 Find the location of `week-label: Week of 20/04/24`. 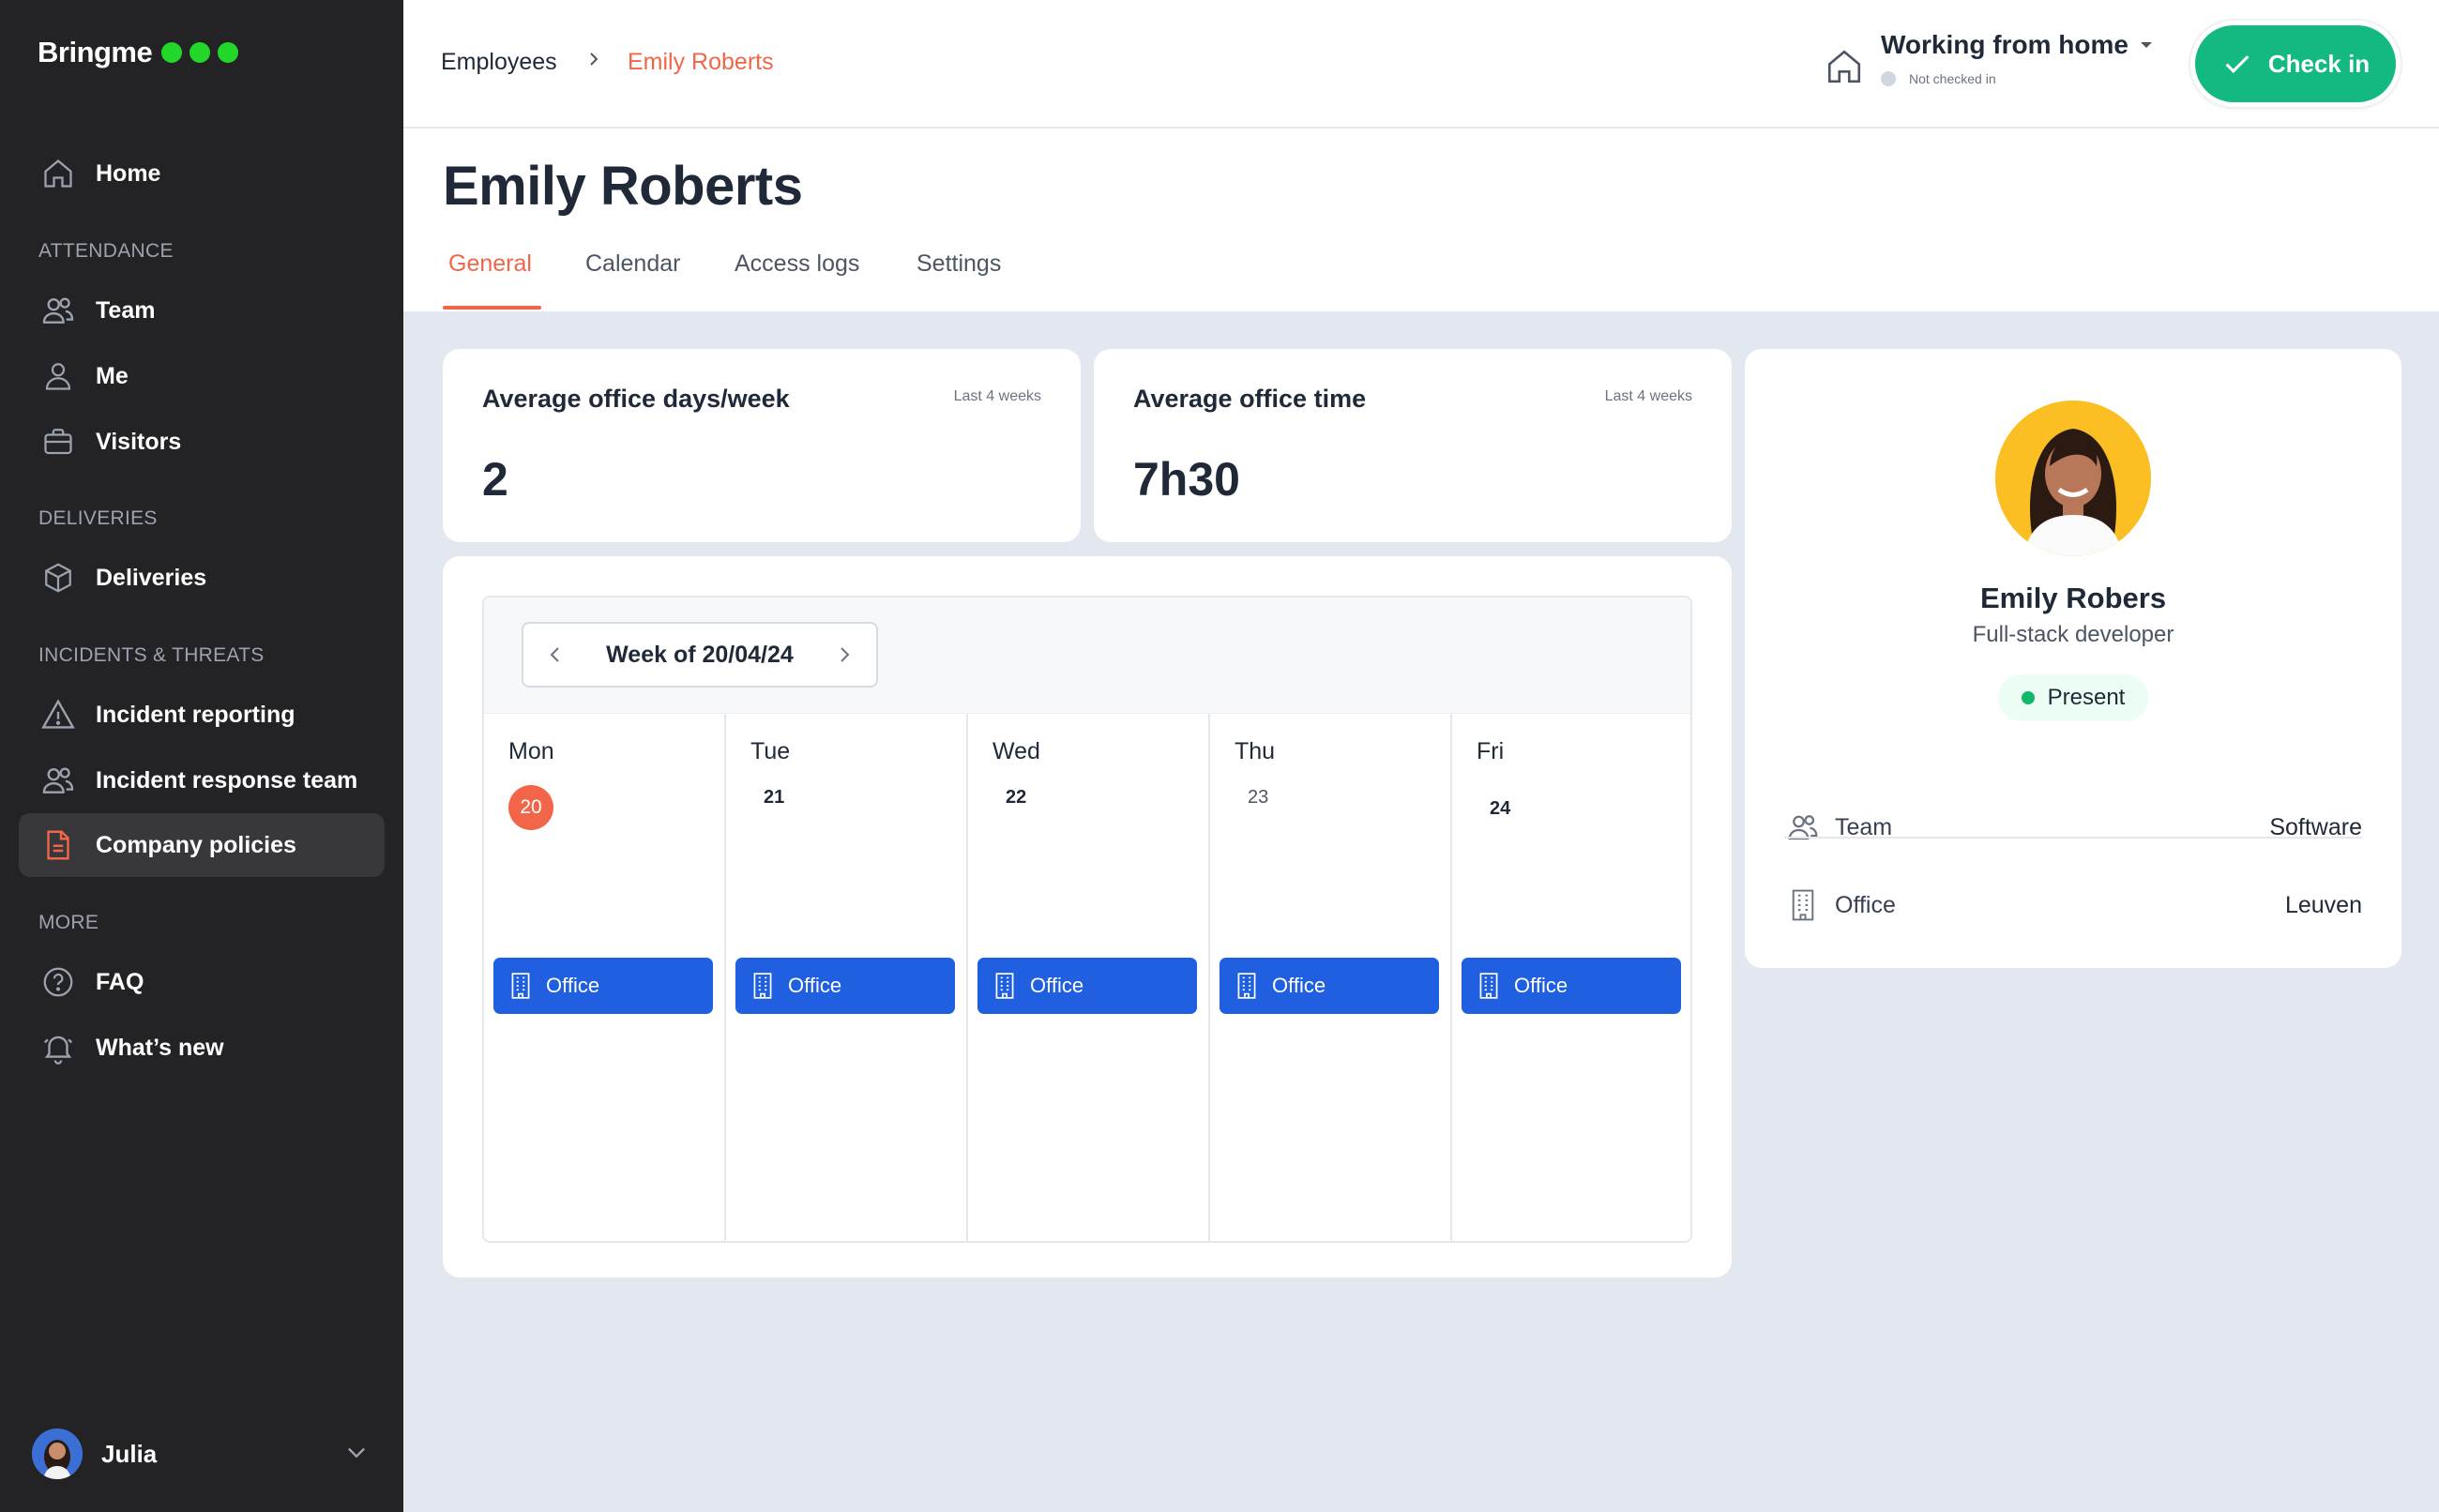

week-label: Week of 20/04/24 is located at coordinates (700, 654).